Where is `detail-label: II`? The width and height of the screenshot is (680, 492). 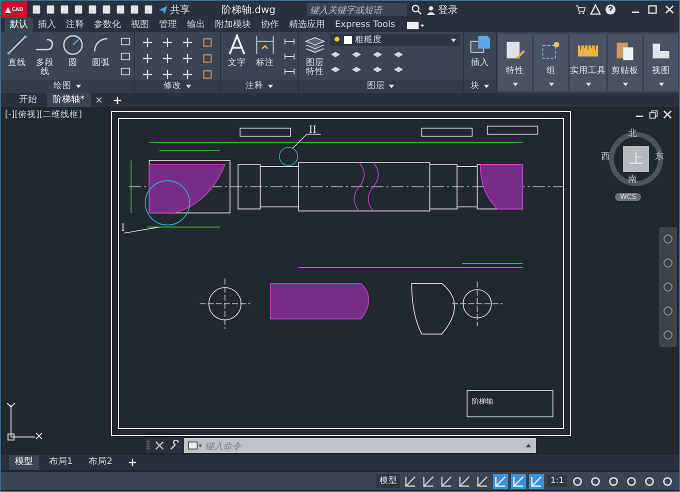 detail-label: II is located at coordinates (312, 130).